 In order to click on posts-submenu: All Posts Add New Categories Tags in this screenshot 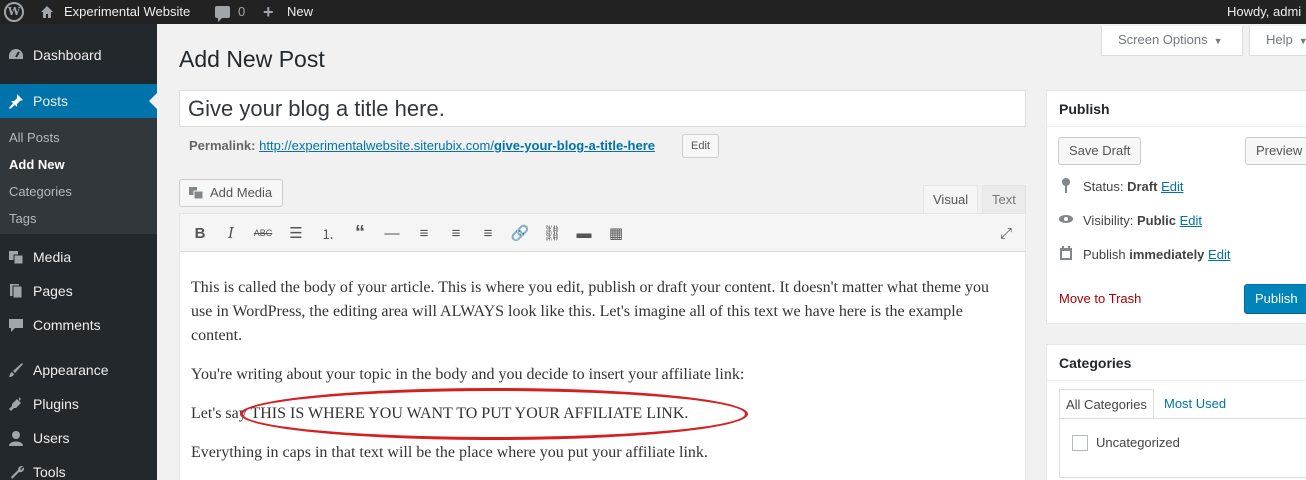, I will do `click(78, 176)`.